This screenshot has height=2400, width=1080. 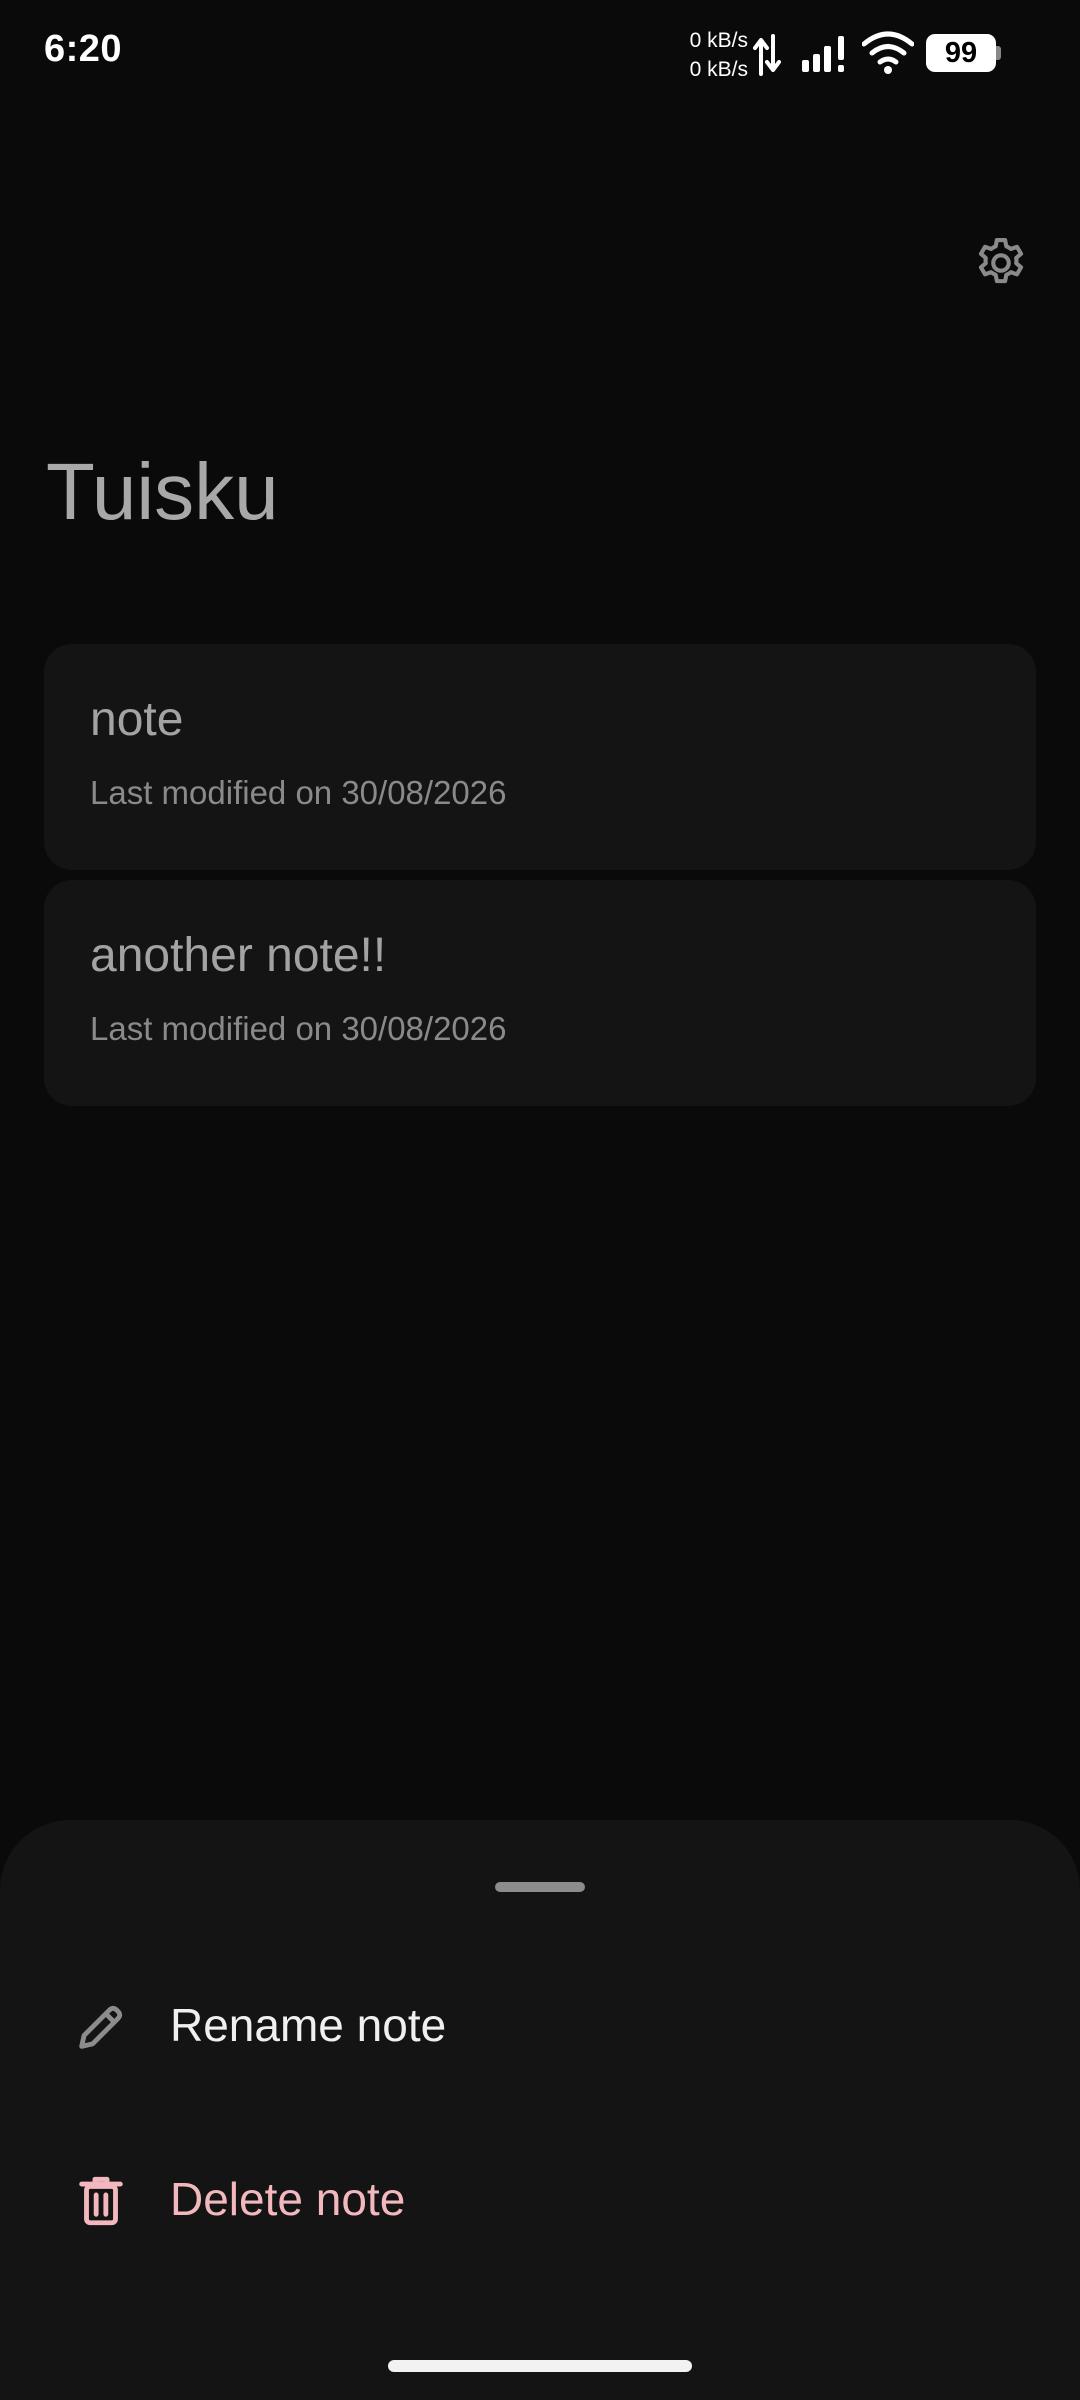 What do you see at coordinates (101, 2201) in the screenshot?
I see `trash-icon` at bounding box center [101, 2201].